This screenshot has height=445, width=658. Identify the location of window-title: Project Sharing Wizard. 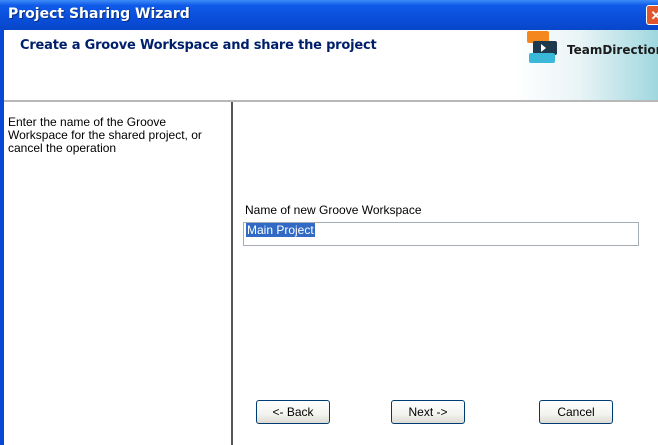
(99, 14).